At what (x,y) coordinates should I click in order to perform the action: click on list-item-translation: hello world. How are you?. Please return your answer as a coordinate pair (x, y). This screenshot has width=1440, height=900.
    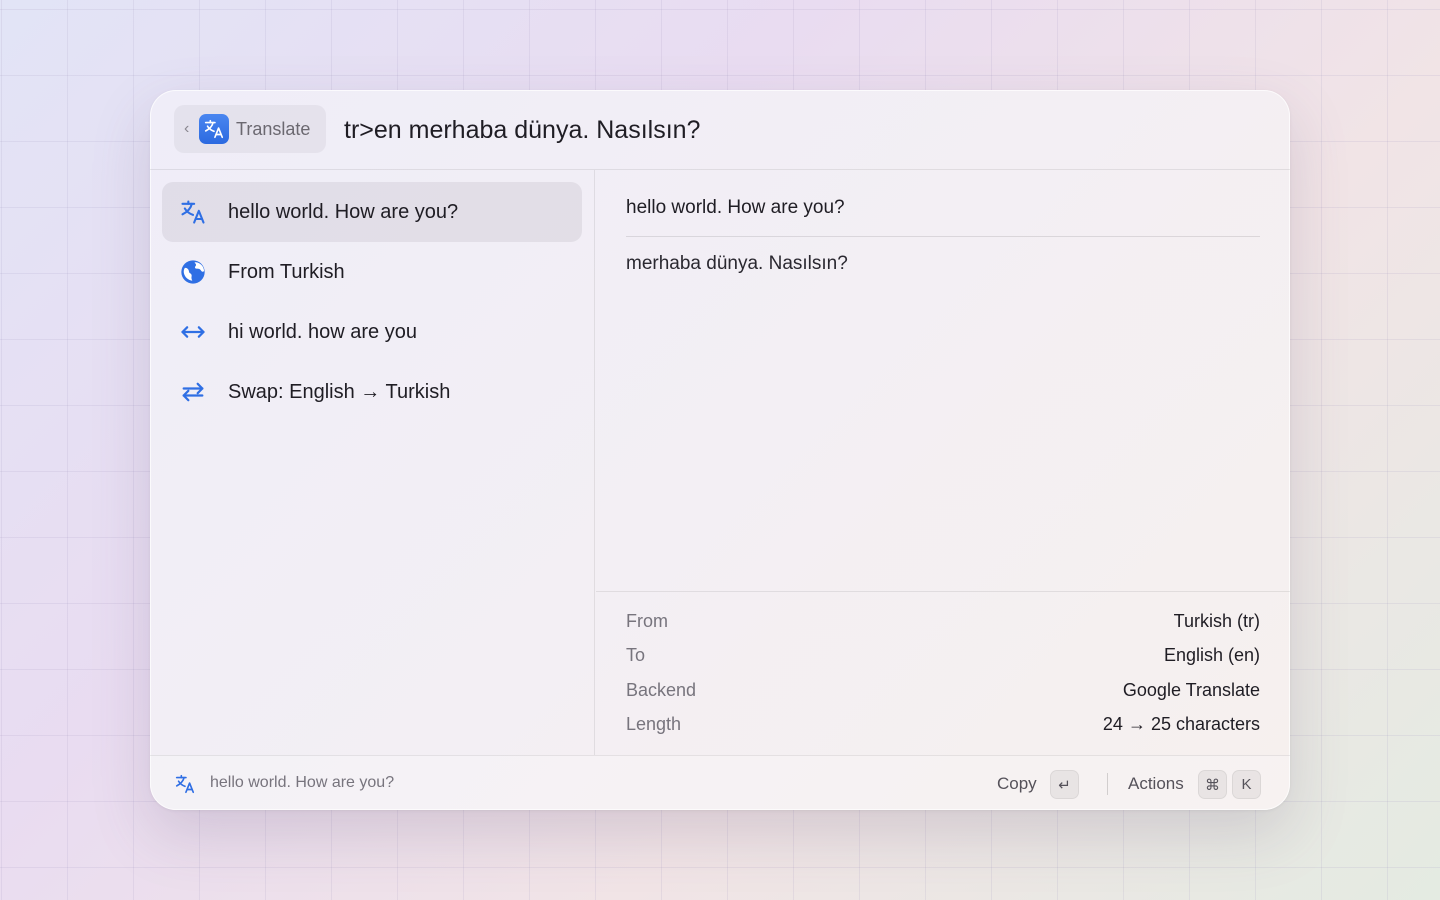
    Looking at the image, I should click on (372, 212).